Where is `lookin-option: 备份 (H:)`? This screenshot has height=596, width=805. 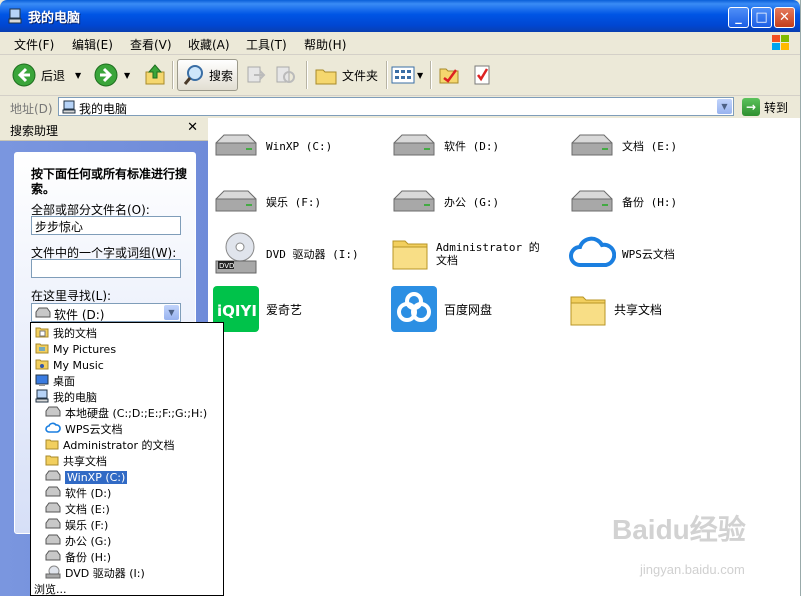 lookin-option: 备份 (H:) is located at coordinates (78, 557).